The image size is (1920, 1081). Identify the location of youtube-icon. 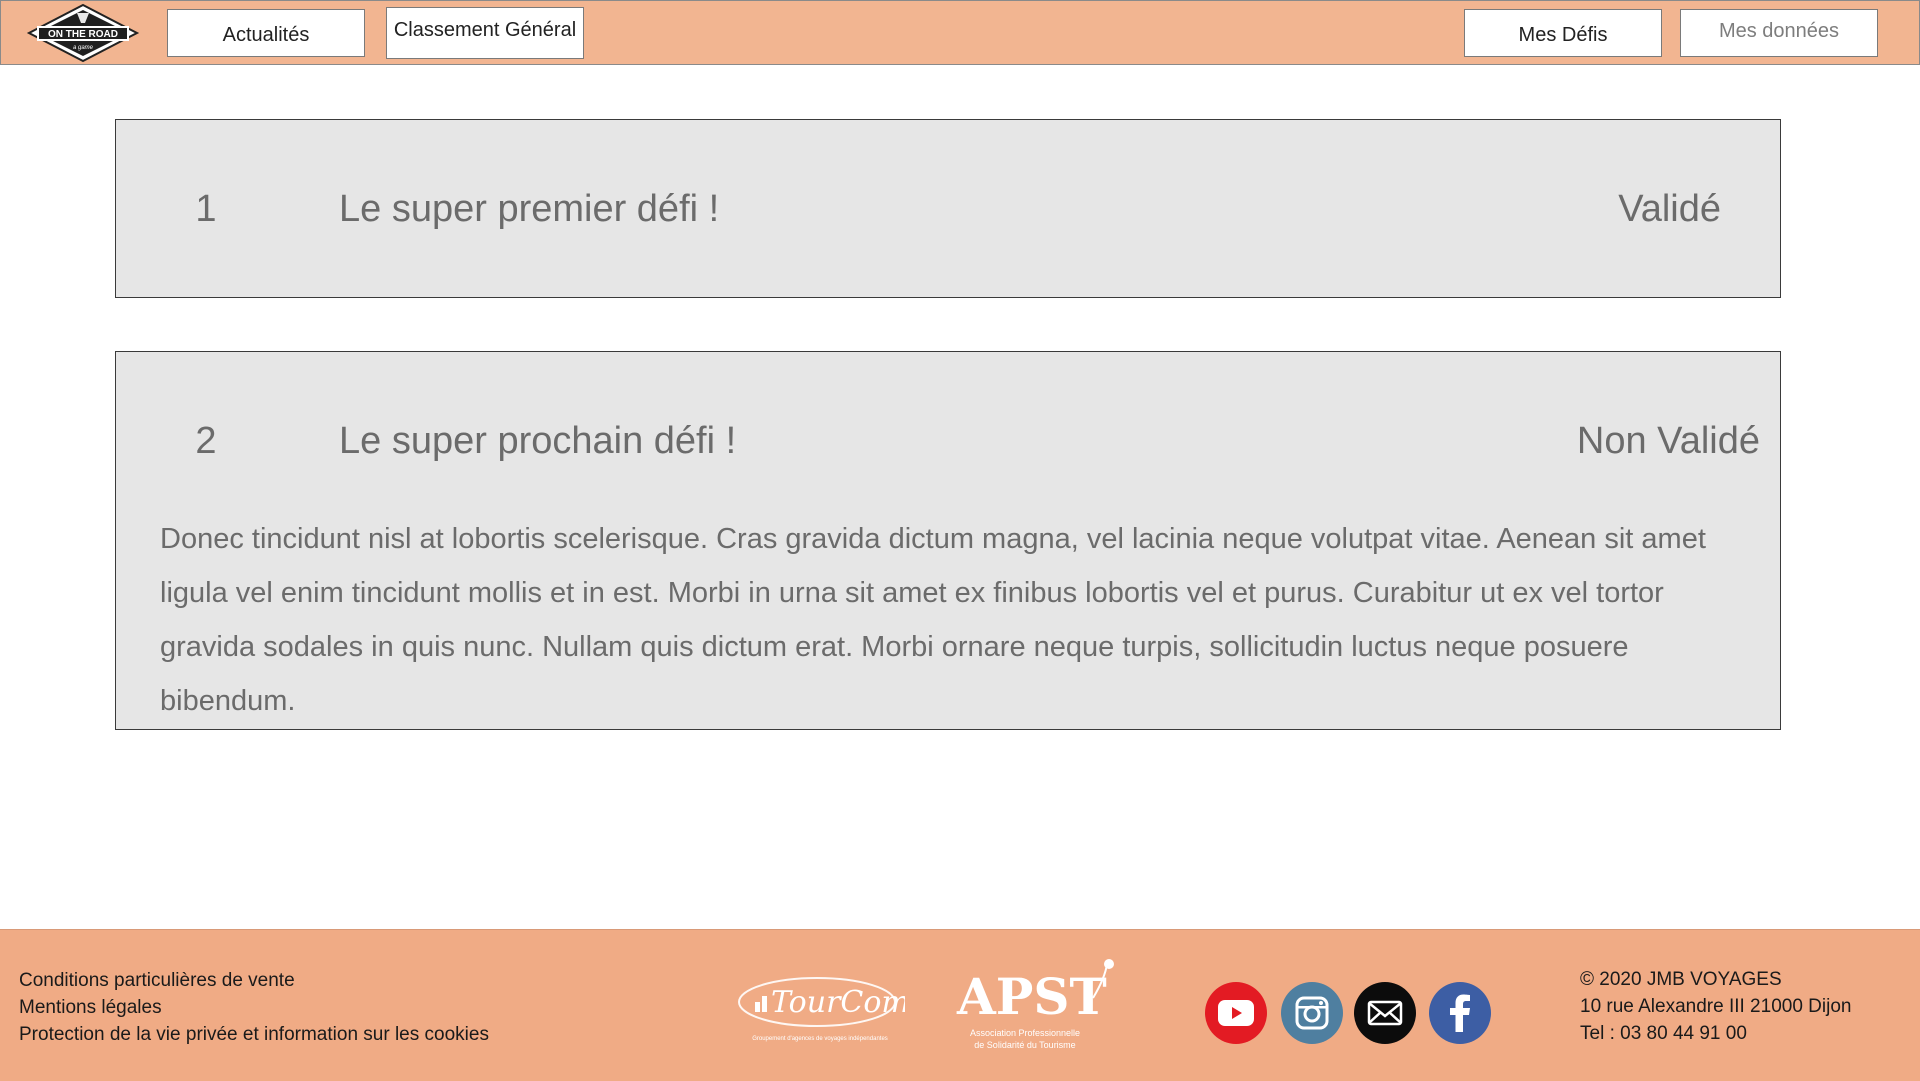
(1236, 1013).